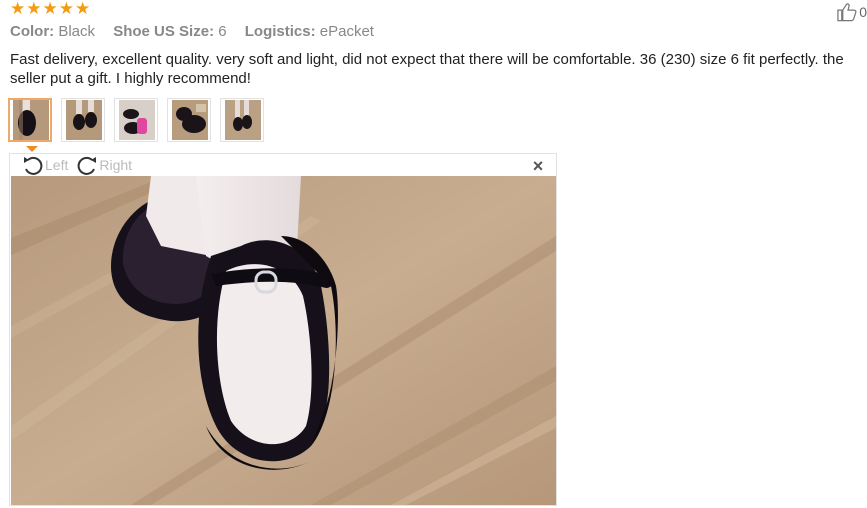 The width and height of the screenshot is (867, 508). What do you see at coordinates (33, 165) in the screenshot?
I see `rotate-left-icon` at bounding box center [33, 165].